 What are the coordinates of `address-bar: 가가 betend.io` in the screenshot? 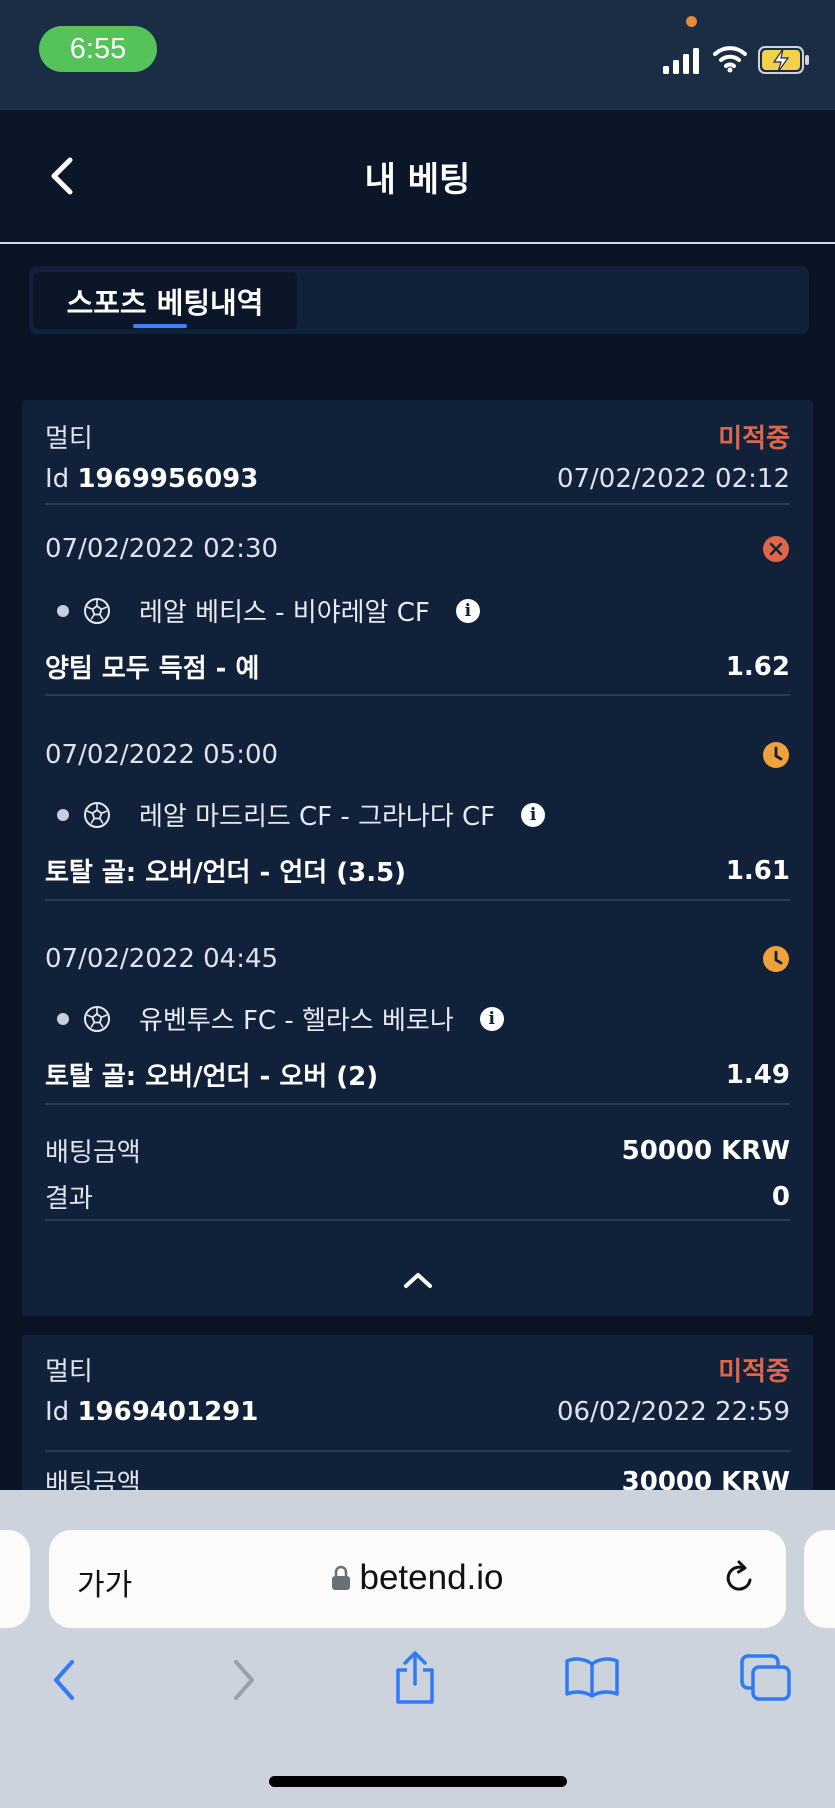 It's located at (417, 1579).